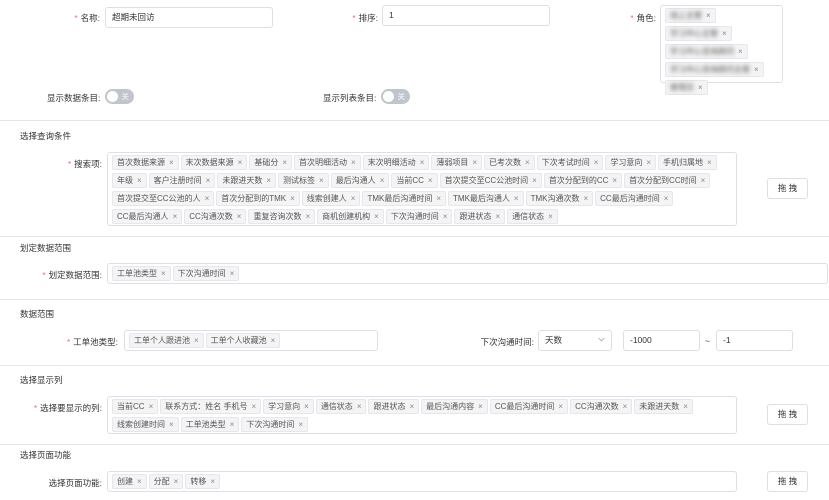 Image resolution: width=829 pixels, height=500 pixels. What do you see at coordinates (277, 216) in the screenshot?
I see `tag-label: 重复咨询次数` at bounding box center [277, 216].